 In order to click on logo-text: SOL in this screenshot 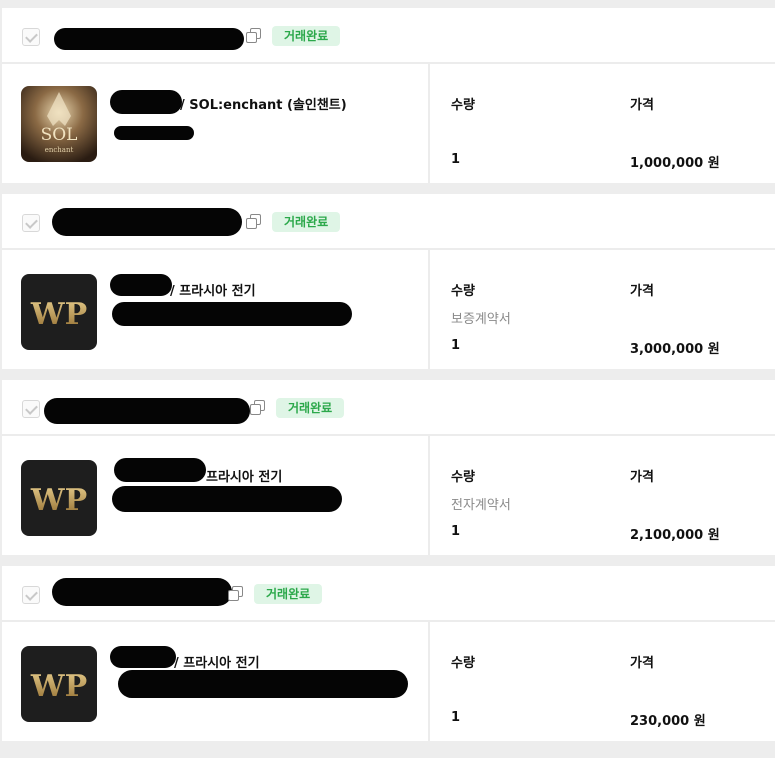, I will do `click(59, 135)`.